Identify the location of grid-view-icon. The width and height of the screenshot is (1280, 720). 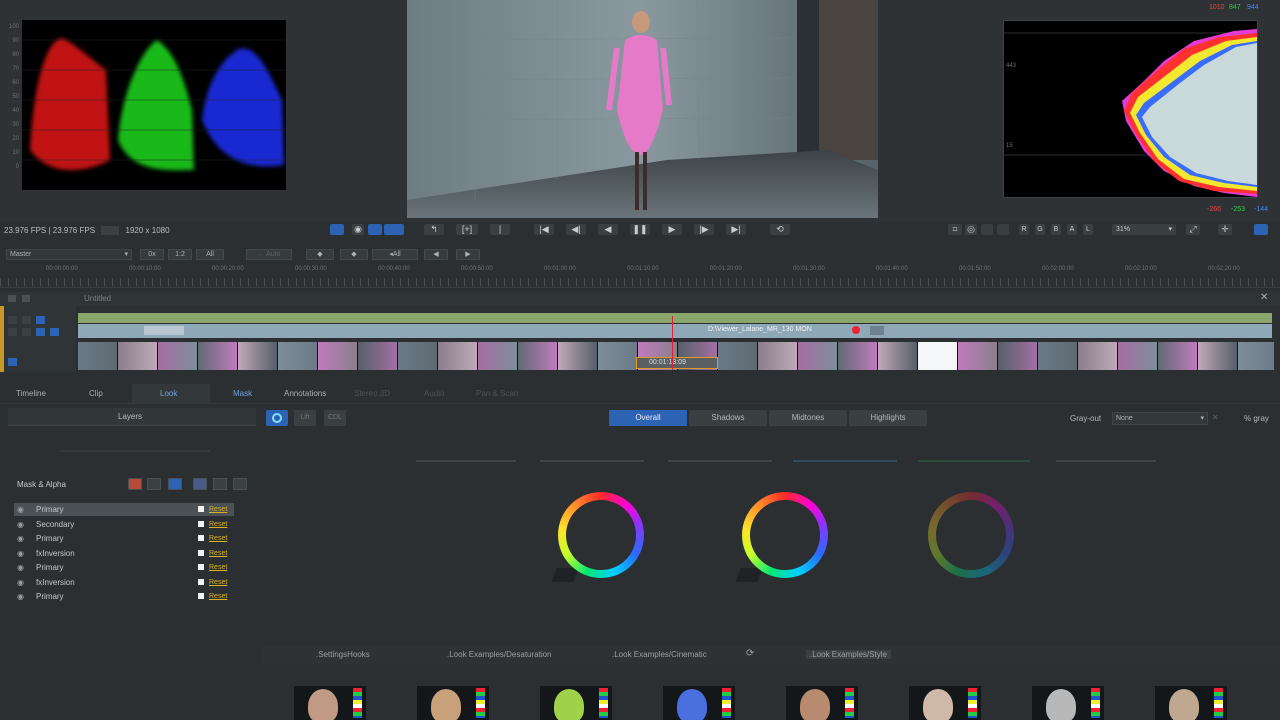
(337, 229).